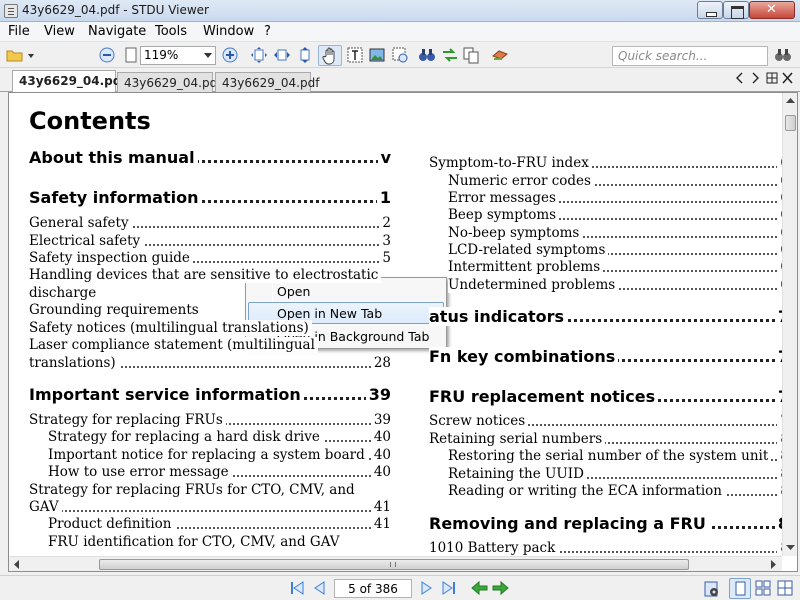 This screenshot has width=800, height=600. What do you see at coordinates (15, 55) in the screenshot?
I see `open-folder-icon` at bounding box center [15, 55].